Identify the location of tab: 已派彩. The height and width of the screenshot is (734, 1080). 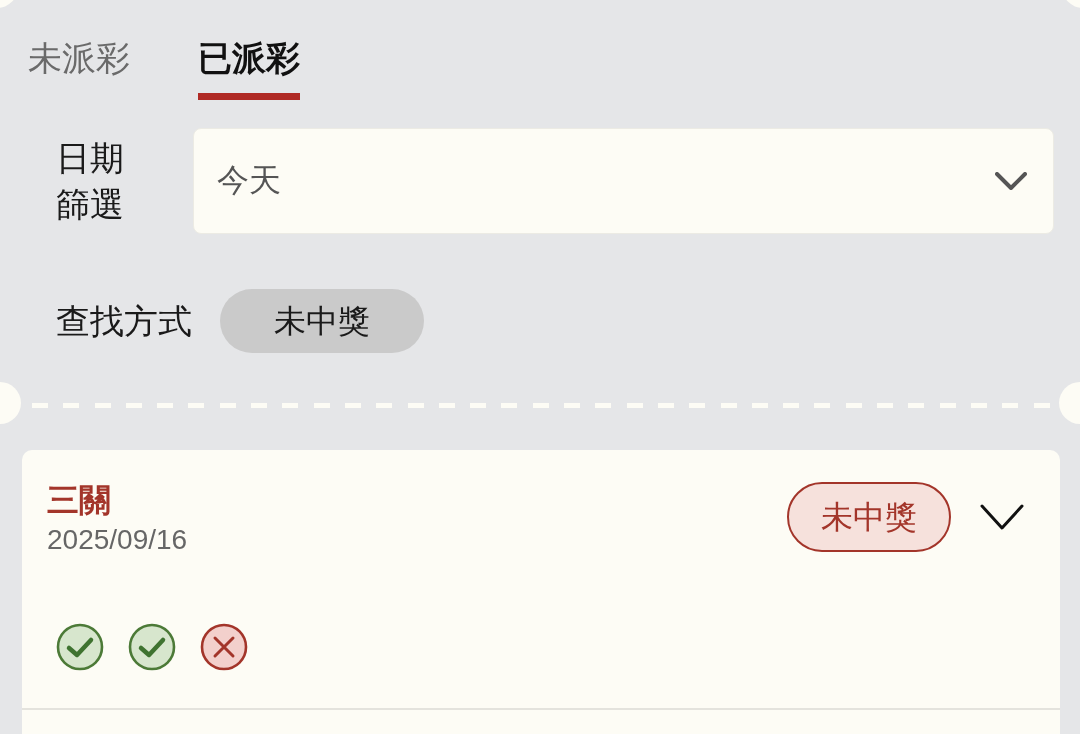
(249, 69).